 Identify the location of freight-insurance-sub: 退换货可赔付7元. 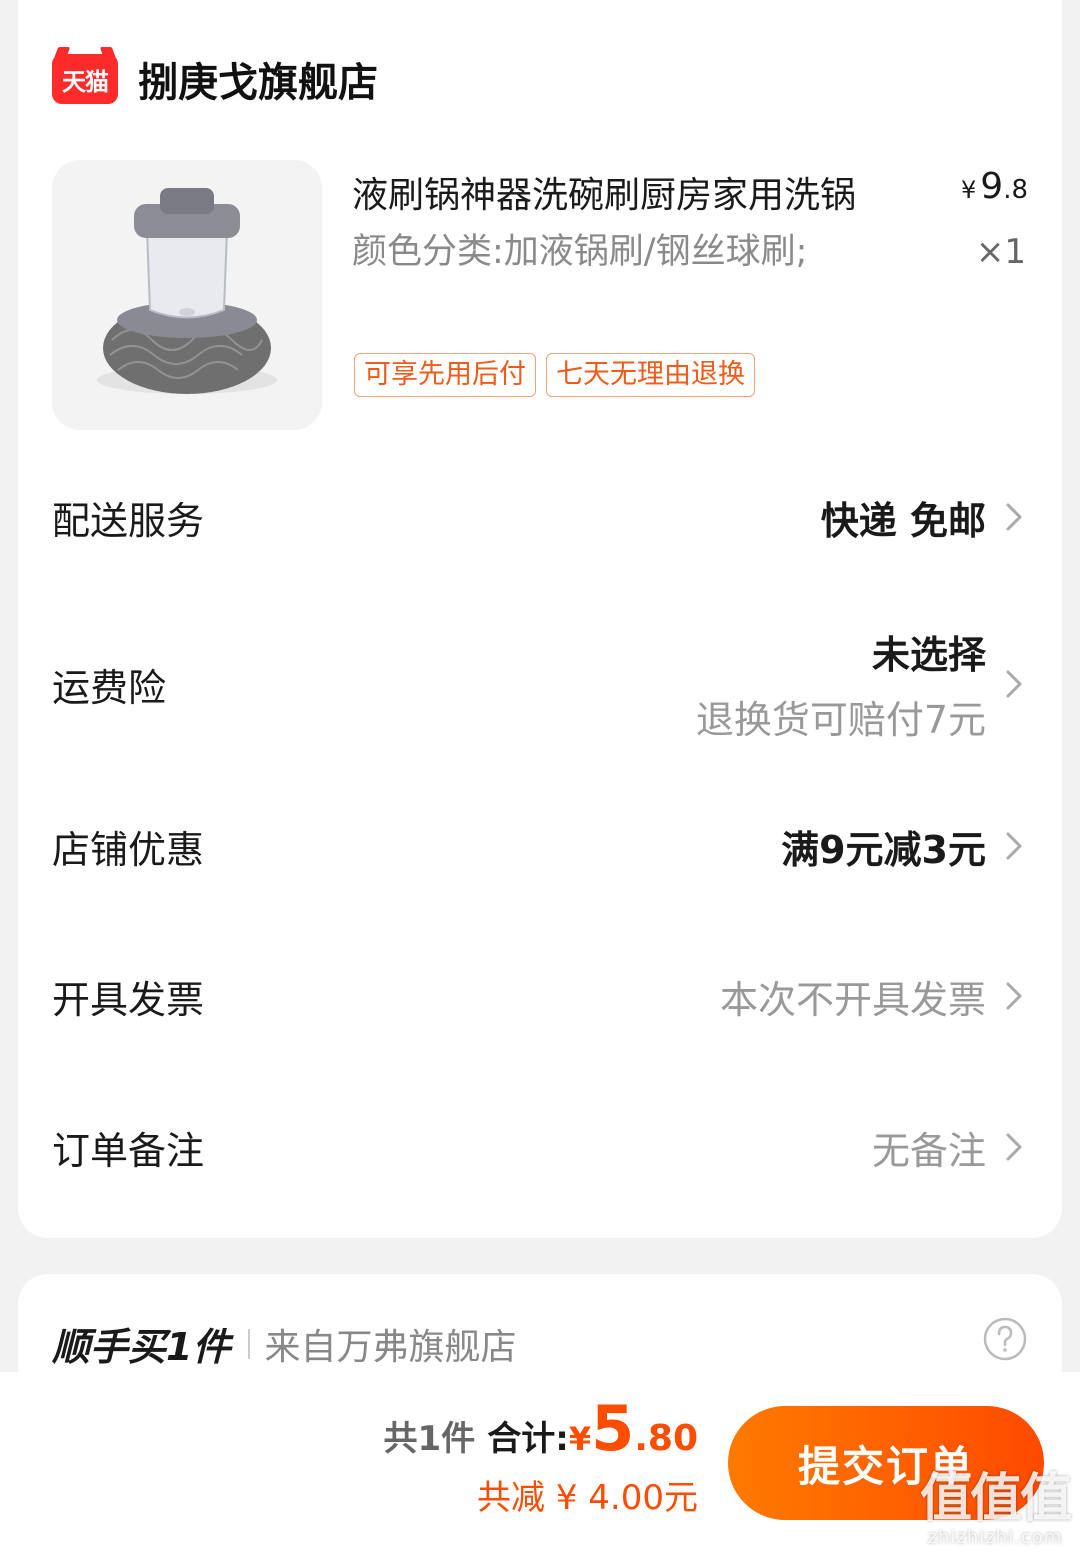
(840, 720).